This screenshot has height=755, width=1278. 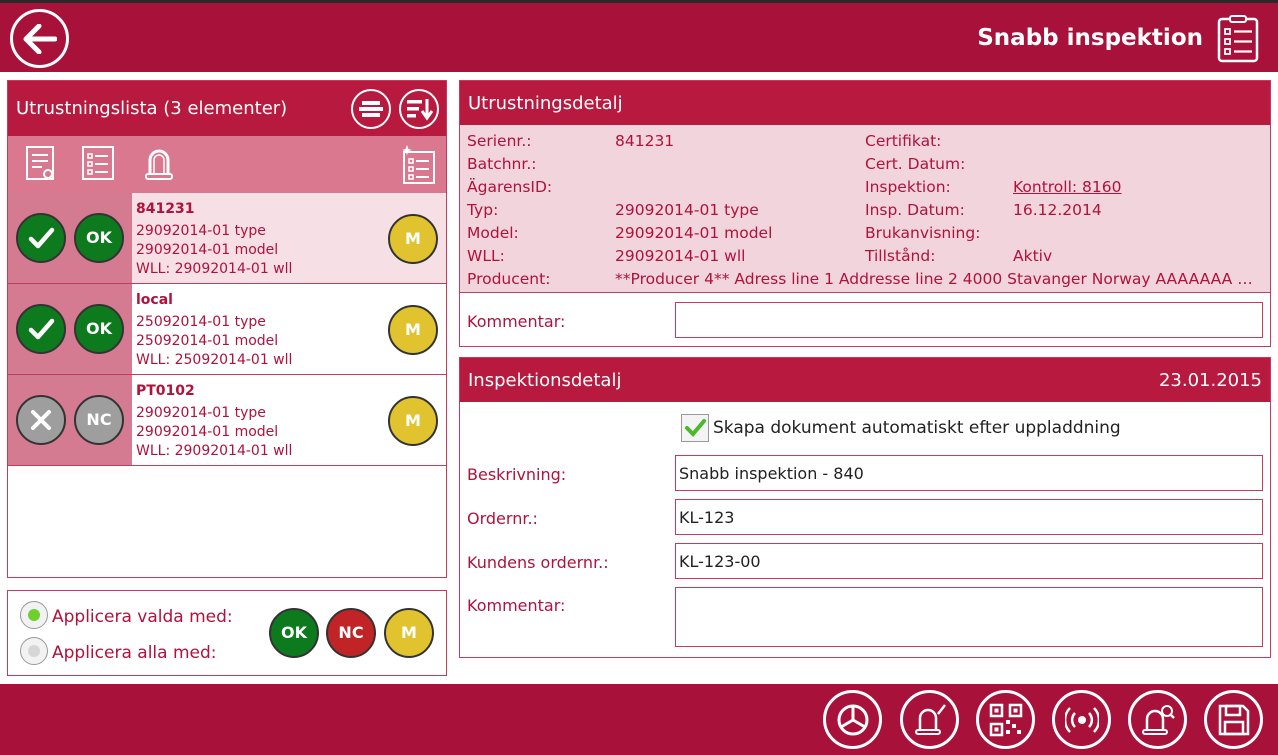 What do you see at coordinates (502, 164) in the screenshot?
I see `batch-label: Batchnr.:` at bounding box center [502, 164].